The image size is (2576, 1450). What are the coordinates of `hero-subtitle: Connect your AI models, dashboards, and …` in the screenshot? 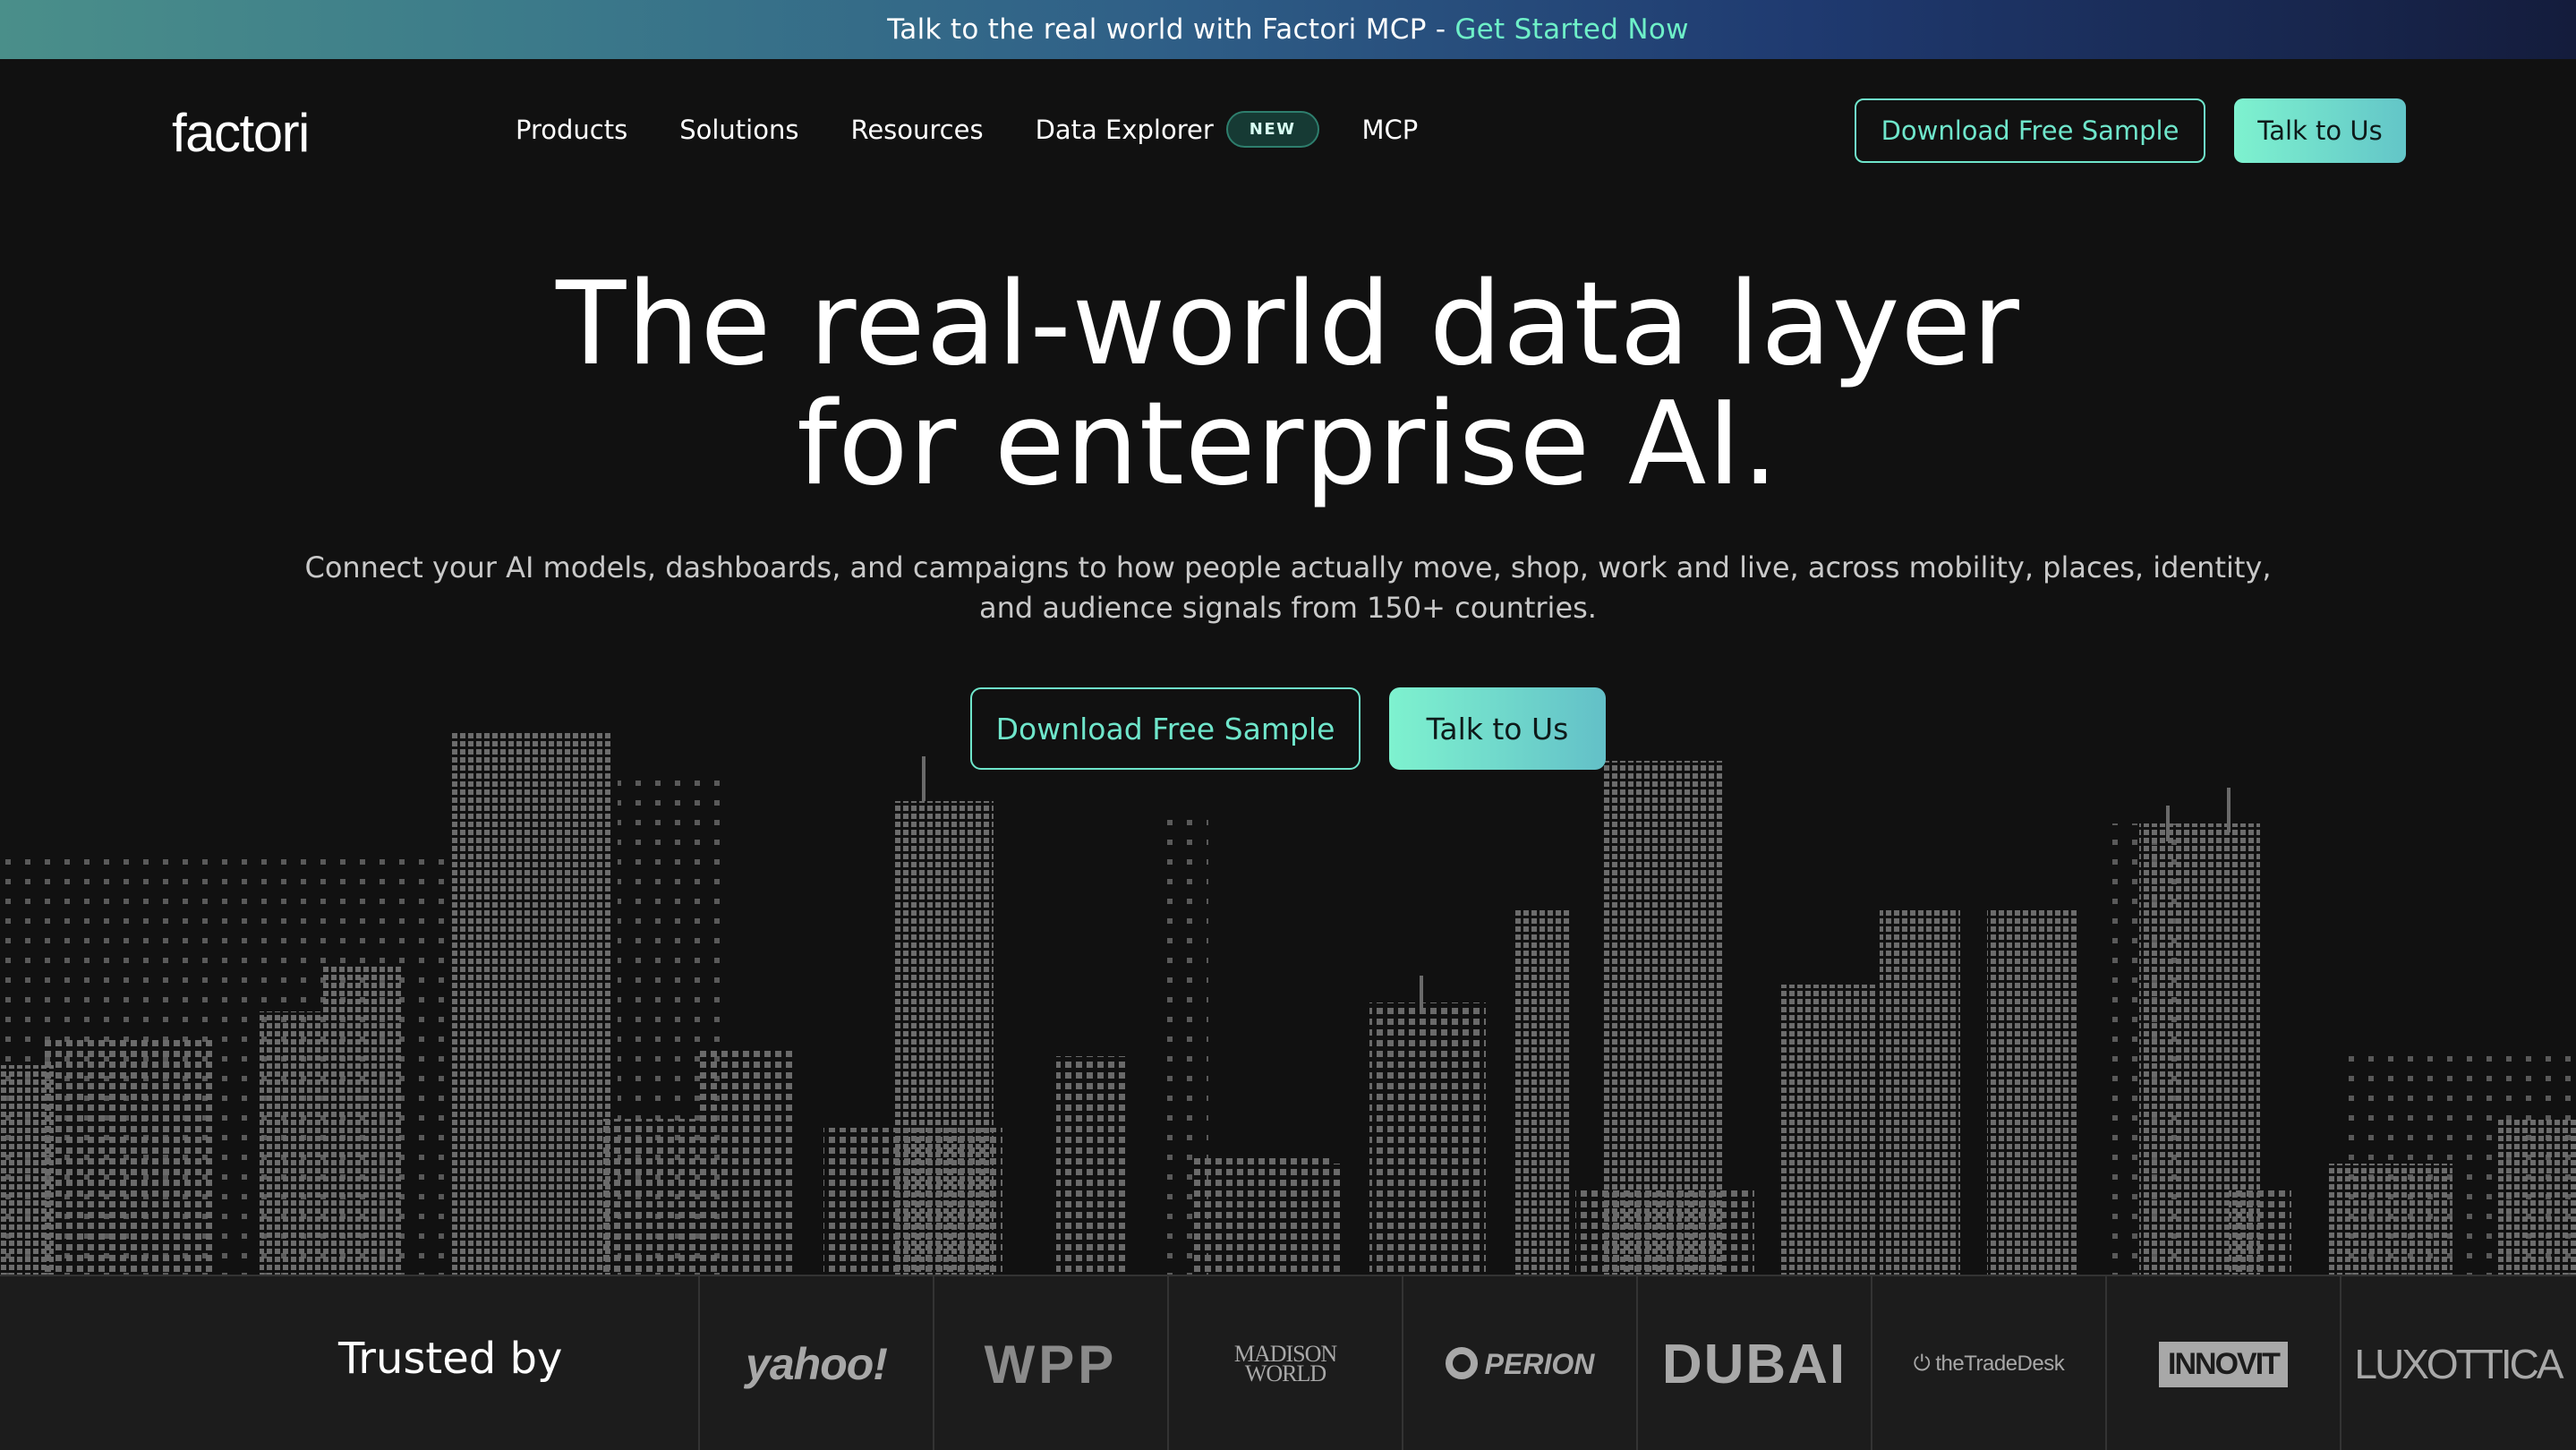 It's located at (1288, 587).